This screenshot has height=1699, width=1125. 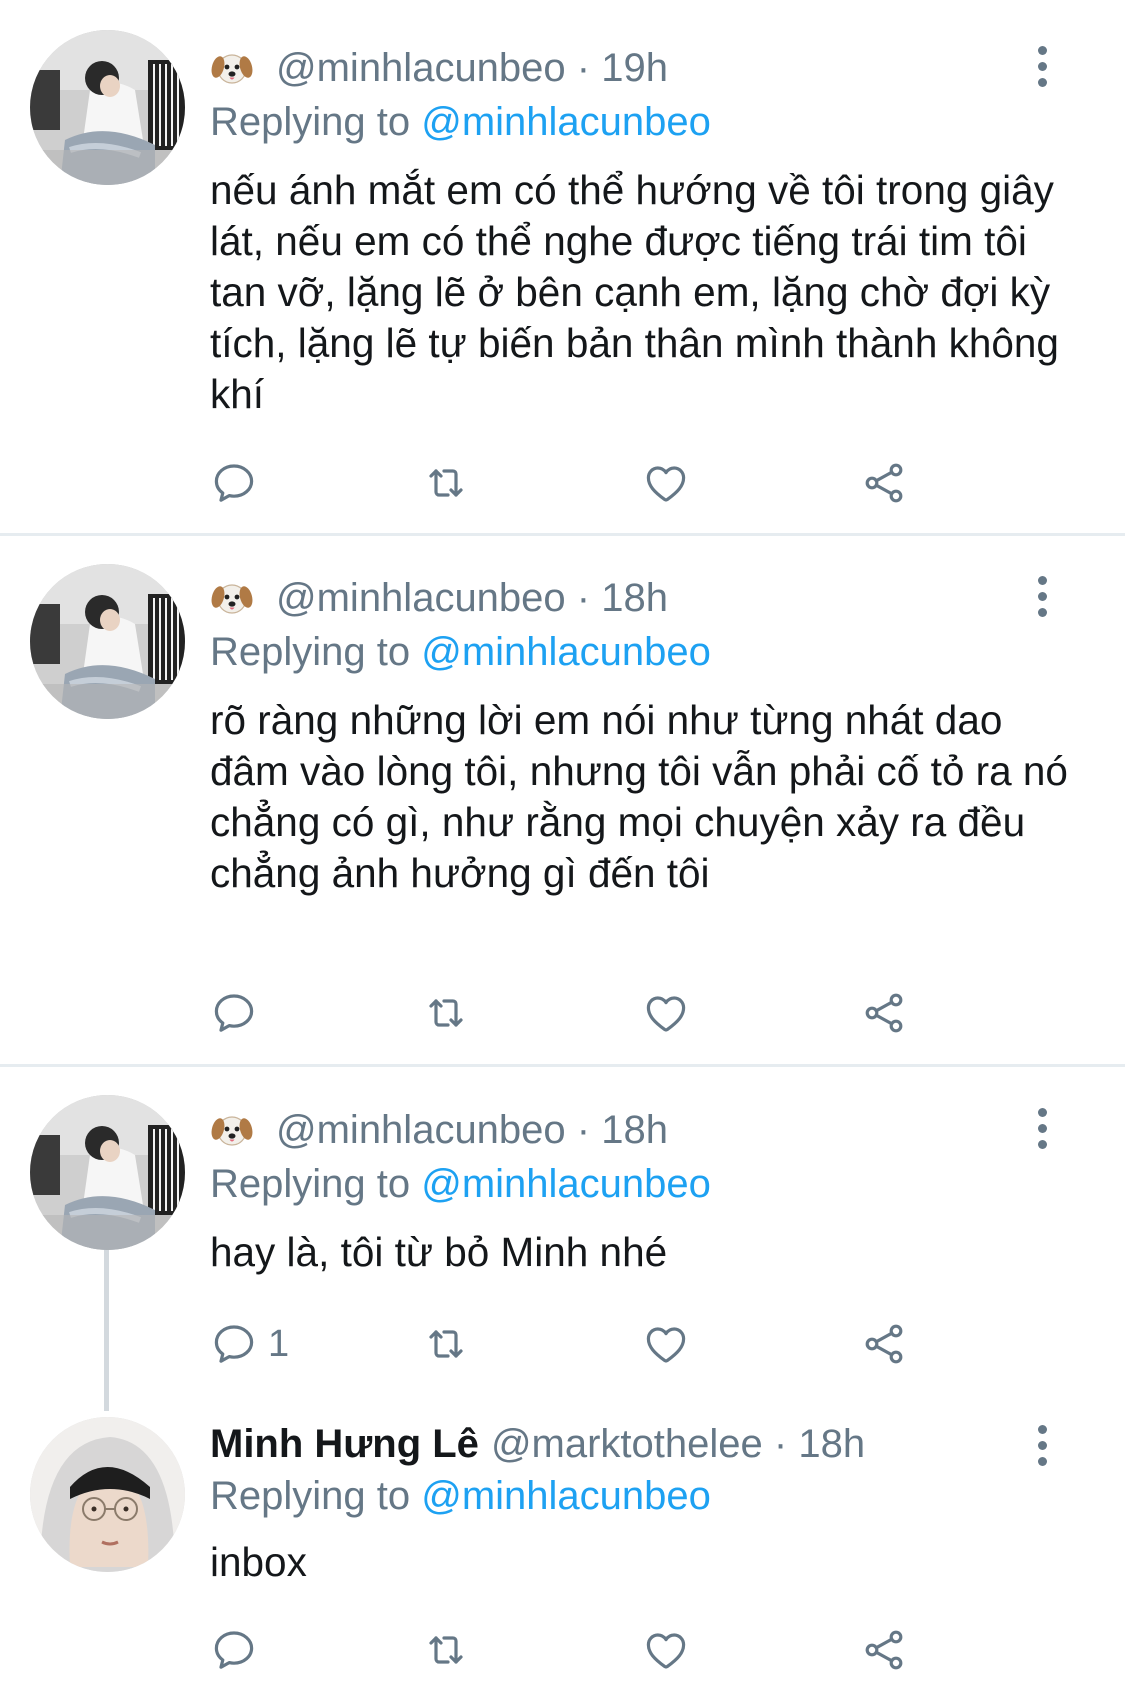 I want to click on tweet-text: hay là, tôi từ bỏ Minh nhé, so click(x=439, y=1252).